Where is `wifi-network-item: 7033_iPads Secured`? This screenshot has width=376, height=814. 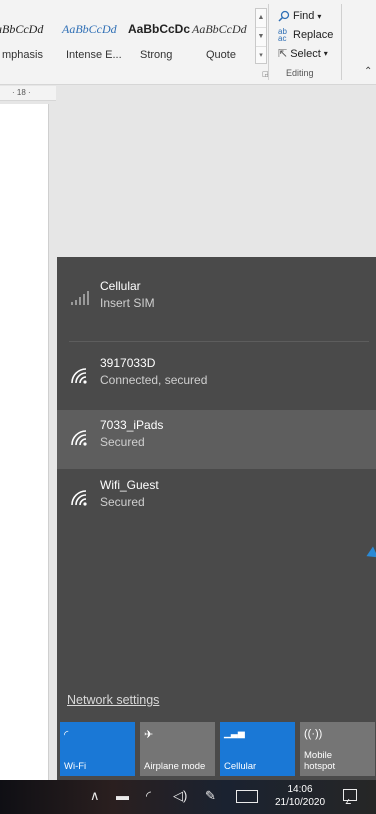 wifi-network-item: 7033_iPads Secured is located at coordinates (216, 439).